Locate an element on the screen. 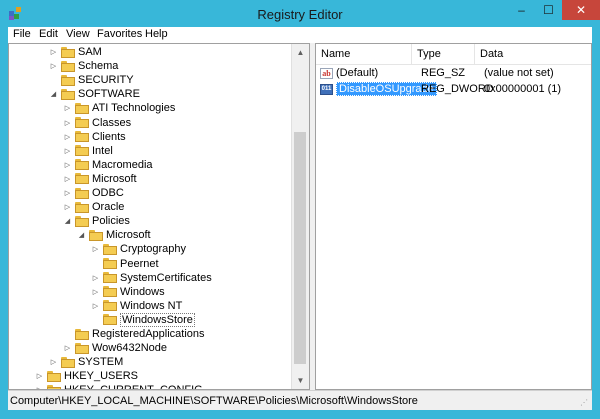 Image resolution: width=600 pixels, height=419 pixels. tree-node: ▷ SYSTEM is located at coordinates (86, 362).